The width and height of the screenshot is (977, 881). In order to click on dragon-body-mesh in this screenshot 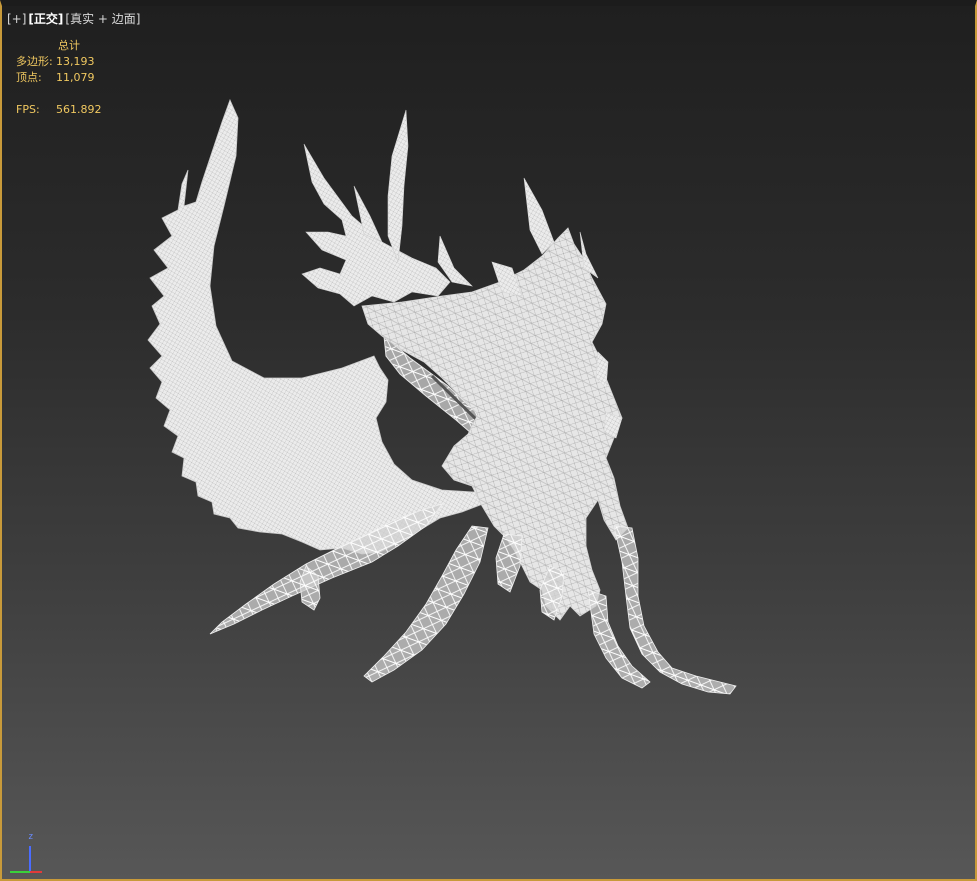, I will do `click(495, 399)`.